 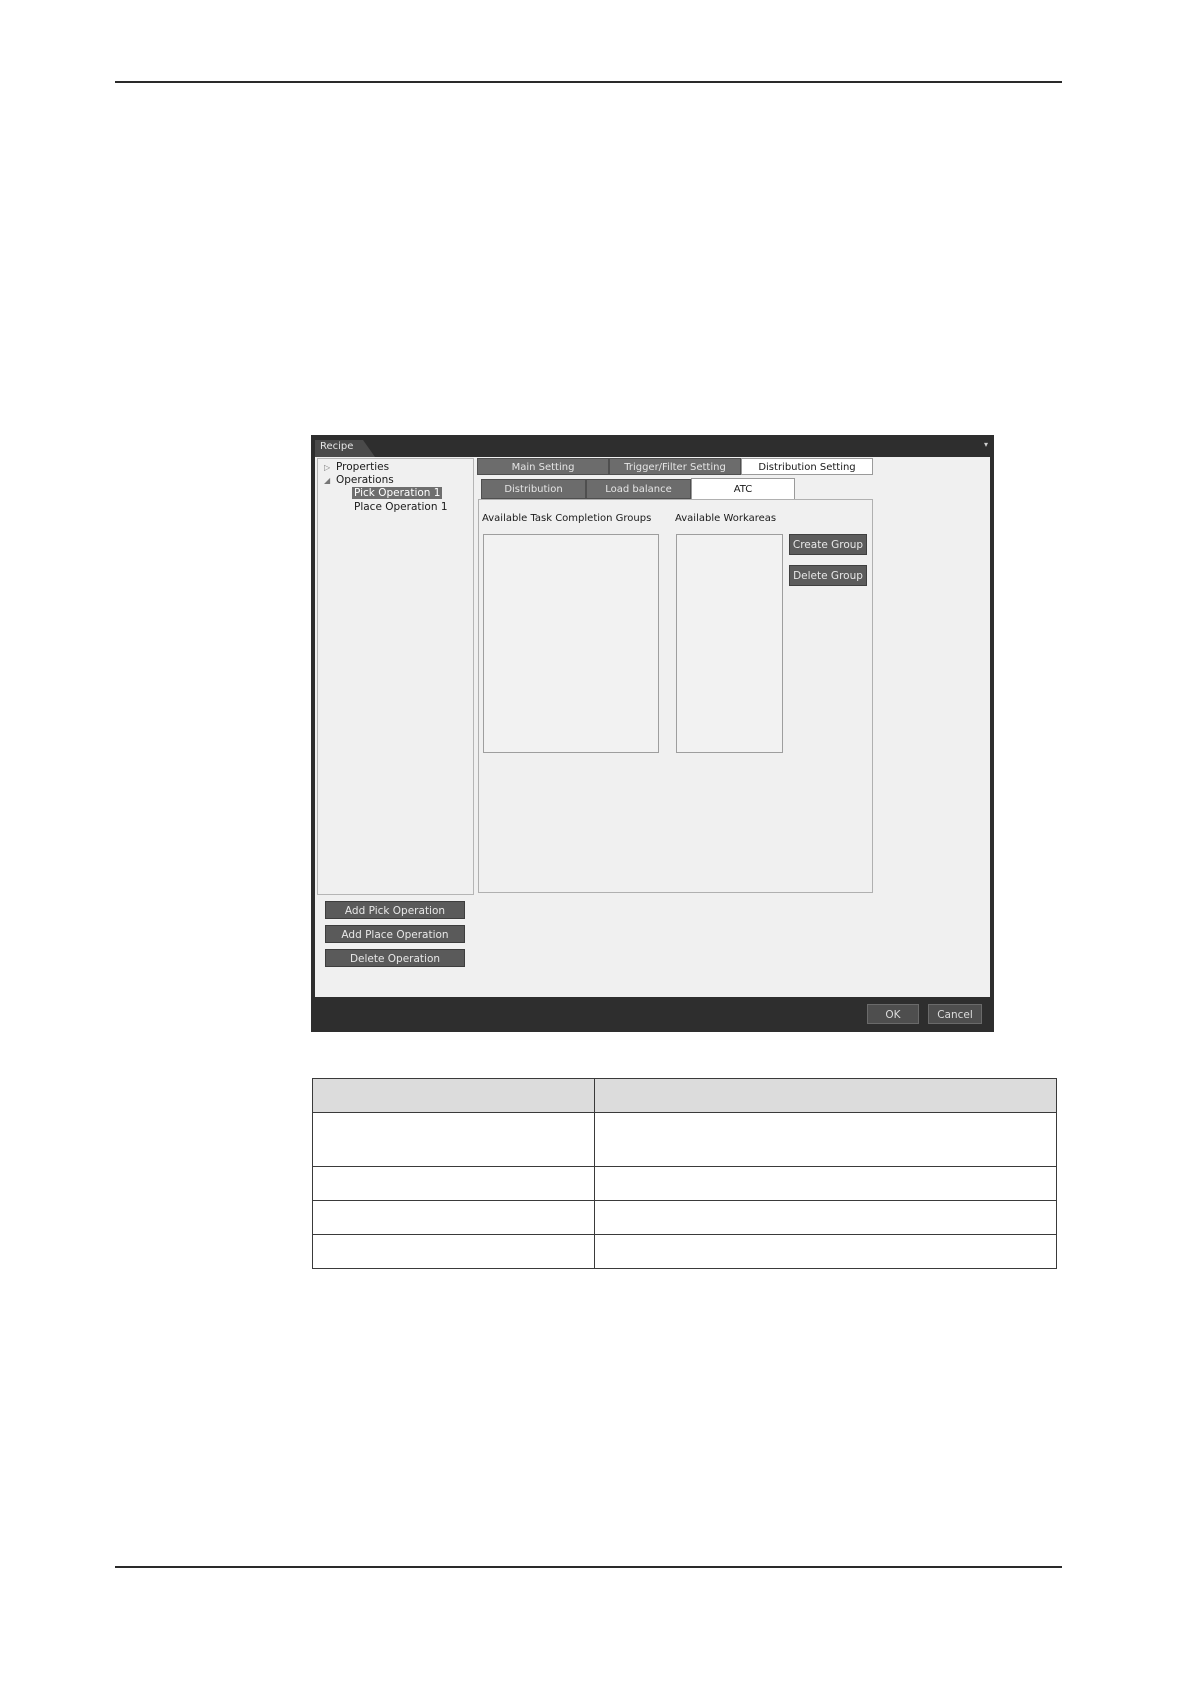 What do you see at coordinates (543, 466) in the screenshot?
I see `tab-main-setting: Main Setting` at bounding box center [543, 466].